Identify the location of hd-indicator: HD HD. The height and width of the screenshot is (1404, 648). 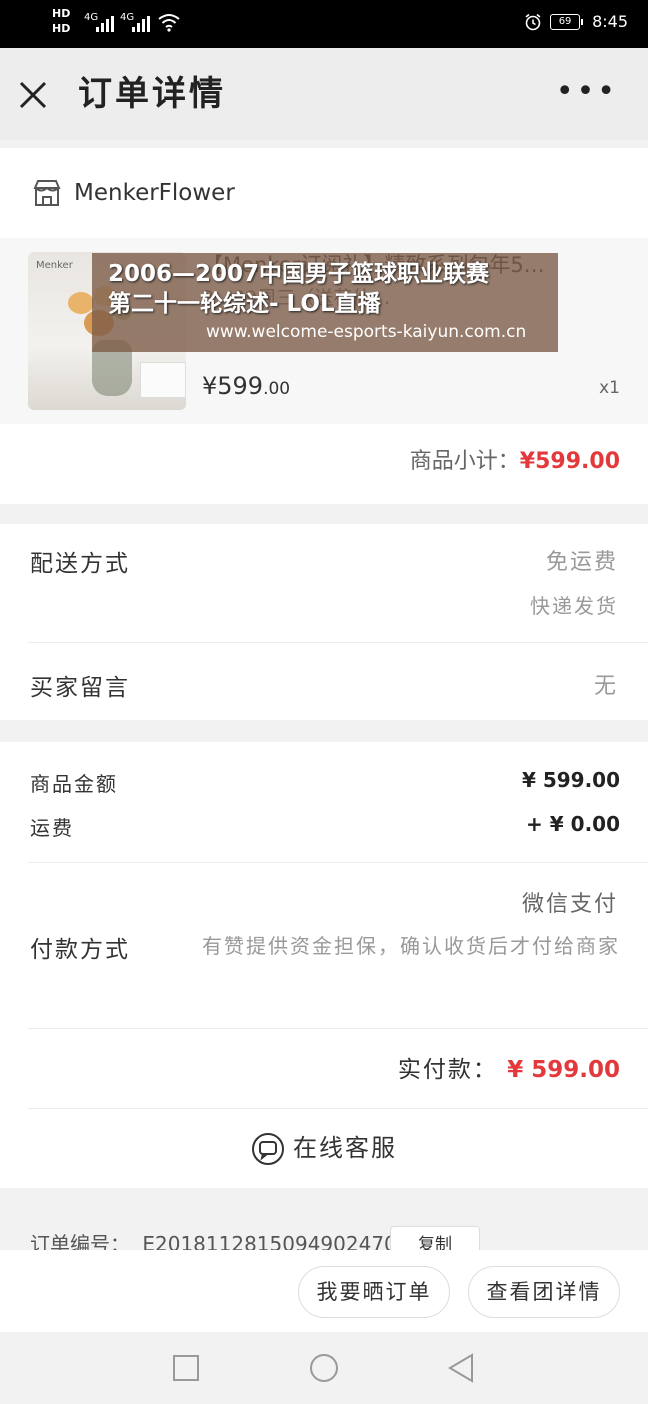
(61, 21).